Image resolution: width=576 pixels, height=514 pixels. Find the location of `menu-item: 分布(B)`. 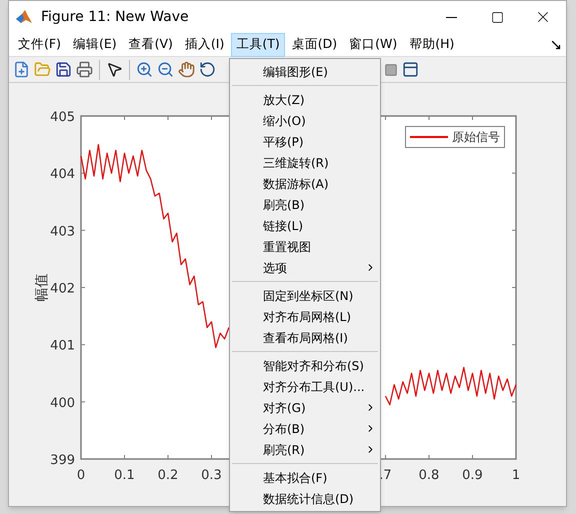

menu-item: 分布(B) is located at coordinates (305, 428).